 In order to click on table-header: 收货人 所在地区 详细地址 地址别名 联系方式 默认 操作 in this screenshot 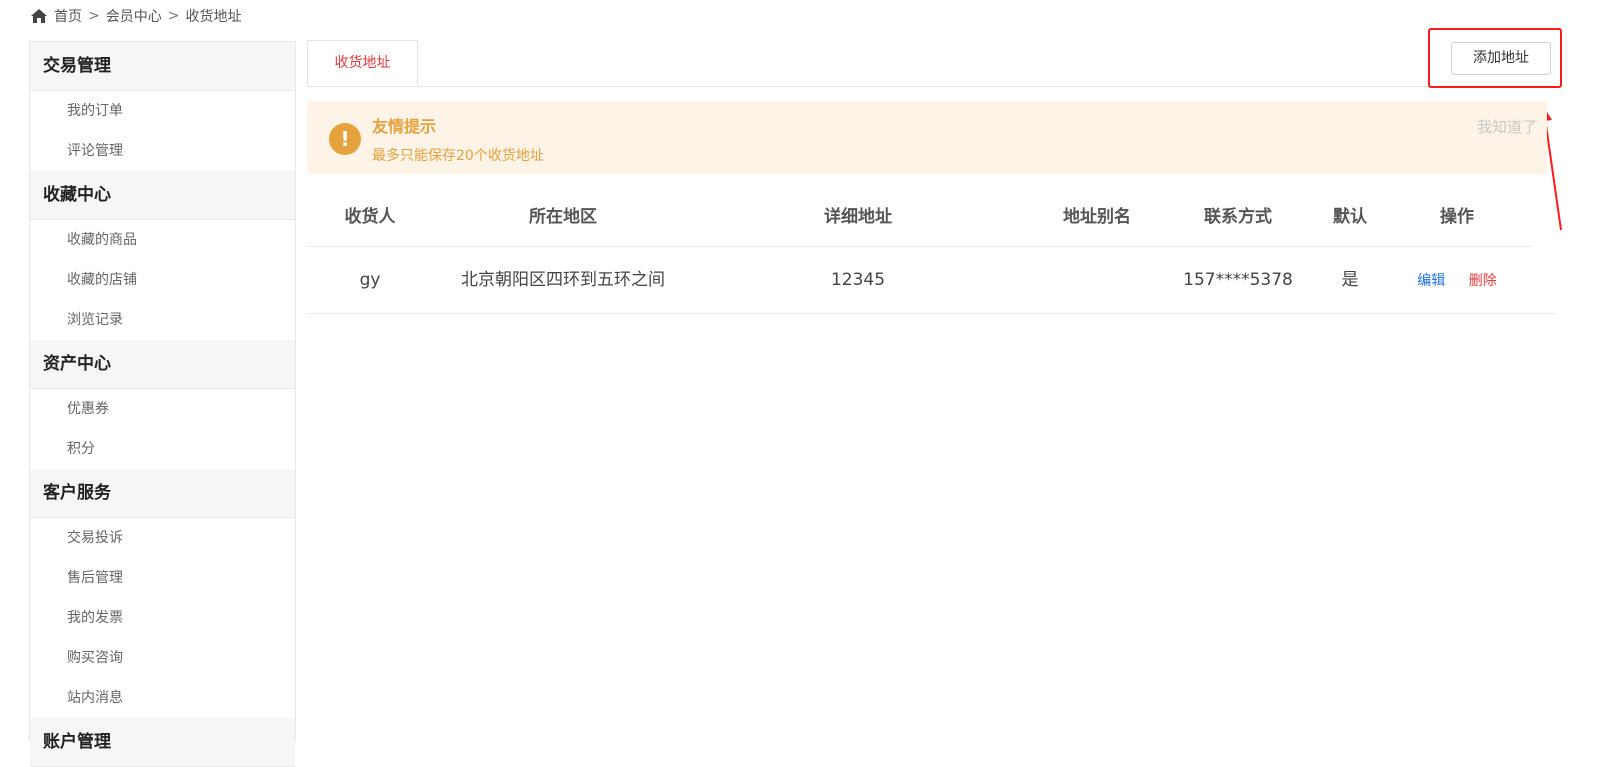, I will do `click(919, 217)`.